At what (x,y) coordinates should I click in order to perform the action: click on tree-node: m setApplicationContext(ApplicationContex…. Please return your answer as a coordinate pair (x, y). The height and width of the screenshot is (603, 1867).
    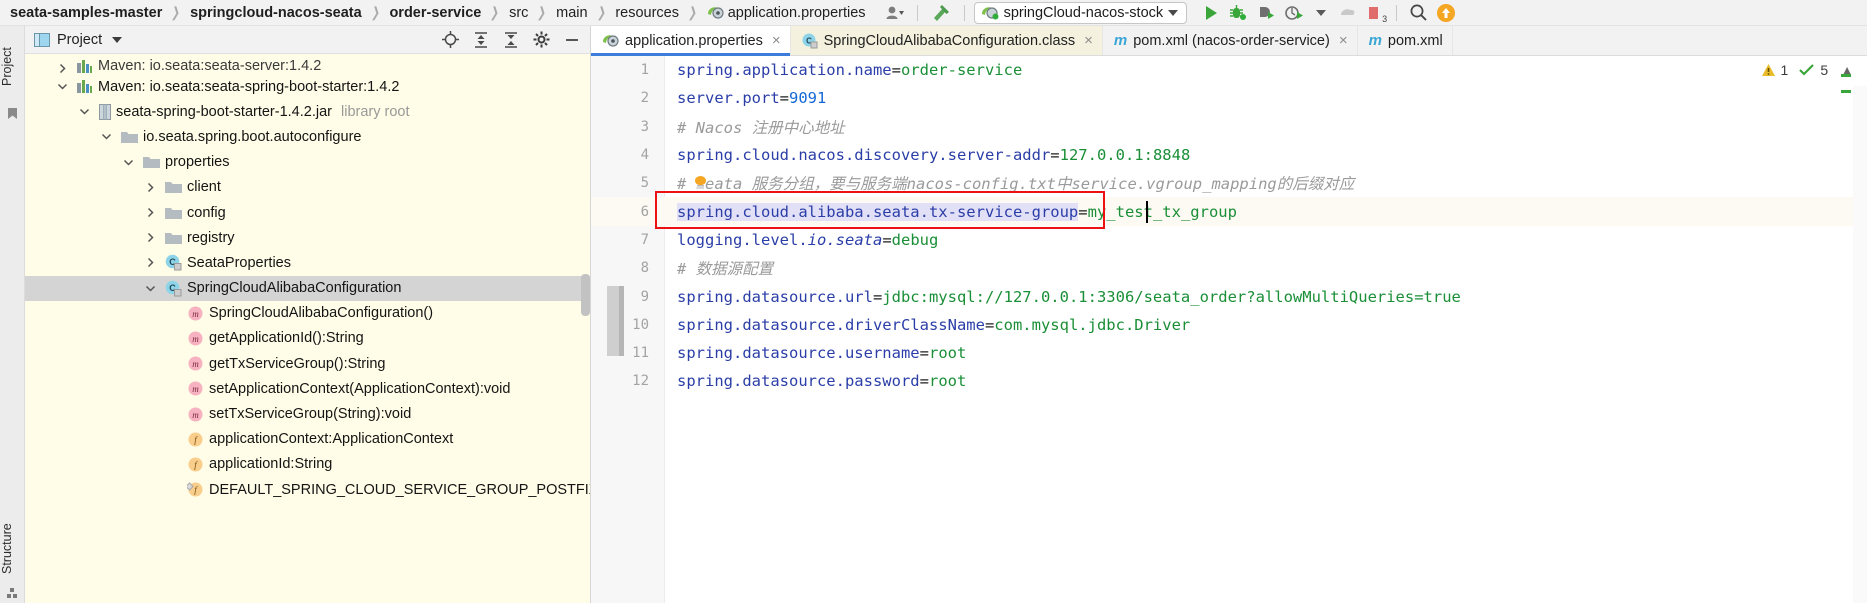
    Looking at the image, I should click on (307, 388).